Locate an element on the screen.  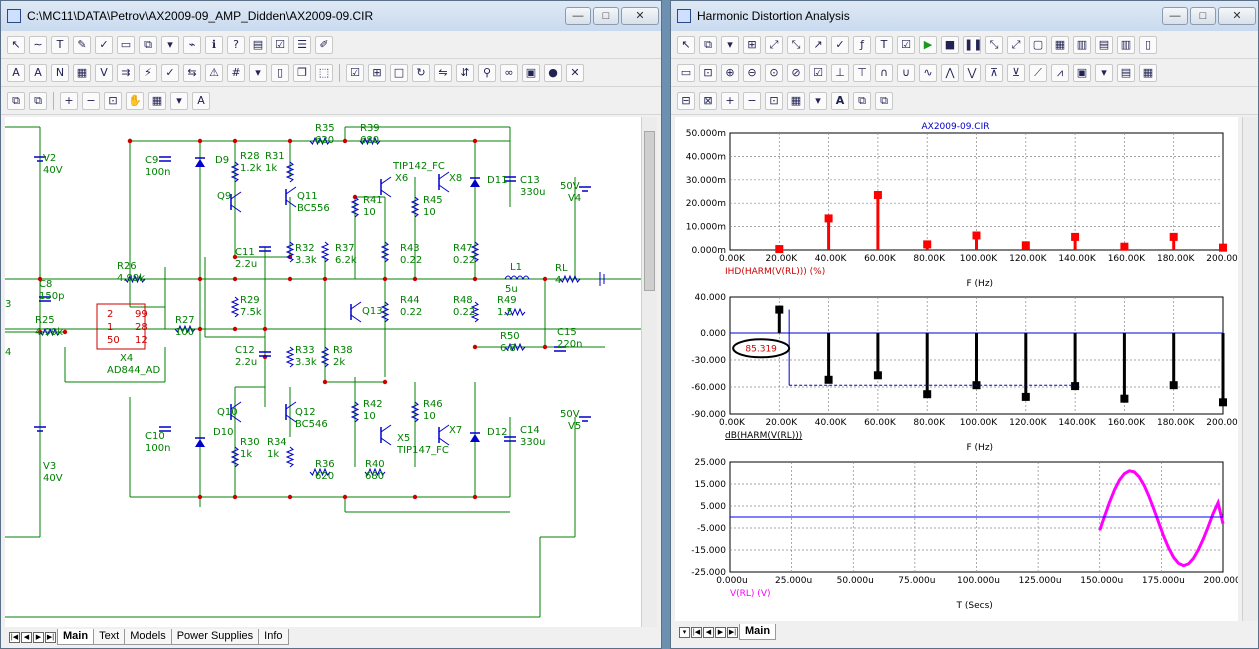
grid-icon: # is located at coordinates (236, 72).